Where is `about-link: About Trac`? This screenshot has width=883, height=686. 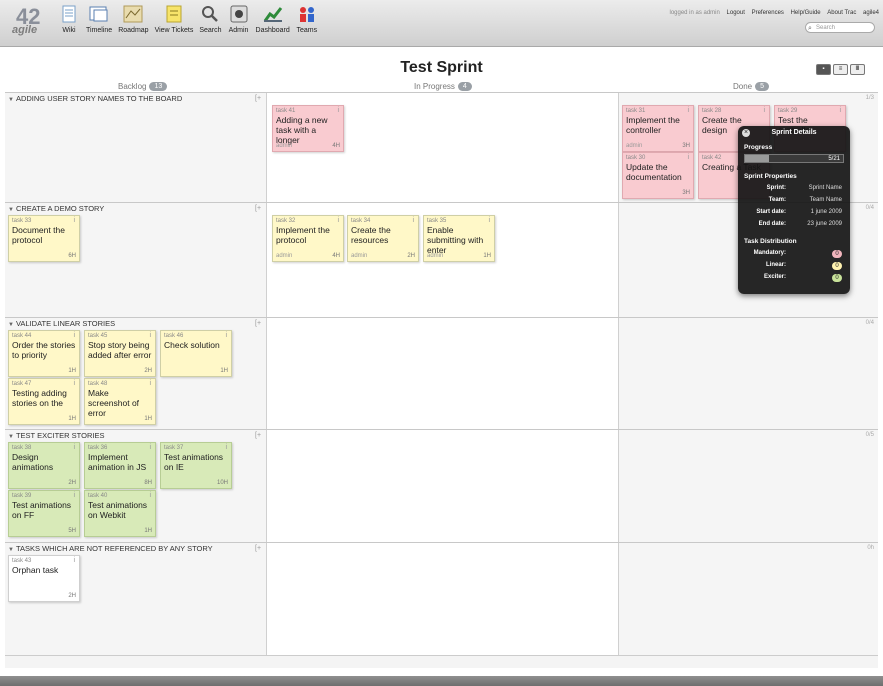
about-link: About Trac is located at coordinates (841, 13).